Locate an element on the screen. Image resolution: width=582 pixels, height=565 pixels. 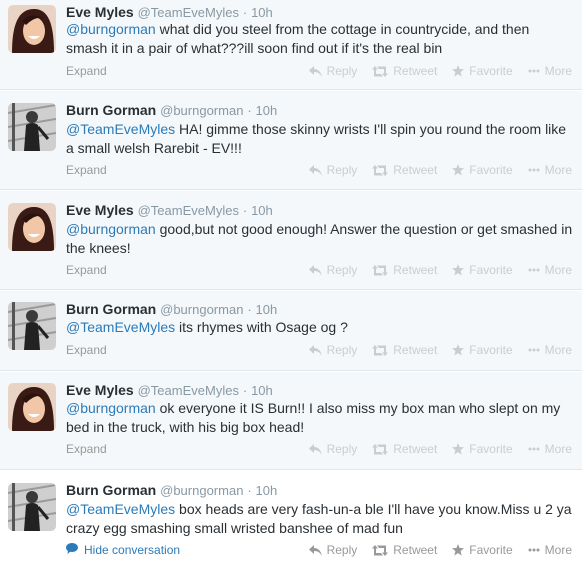
hide-conversation-link: Hide conversation is located at coordinates (123, 550).